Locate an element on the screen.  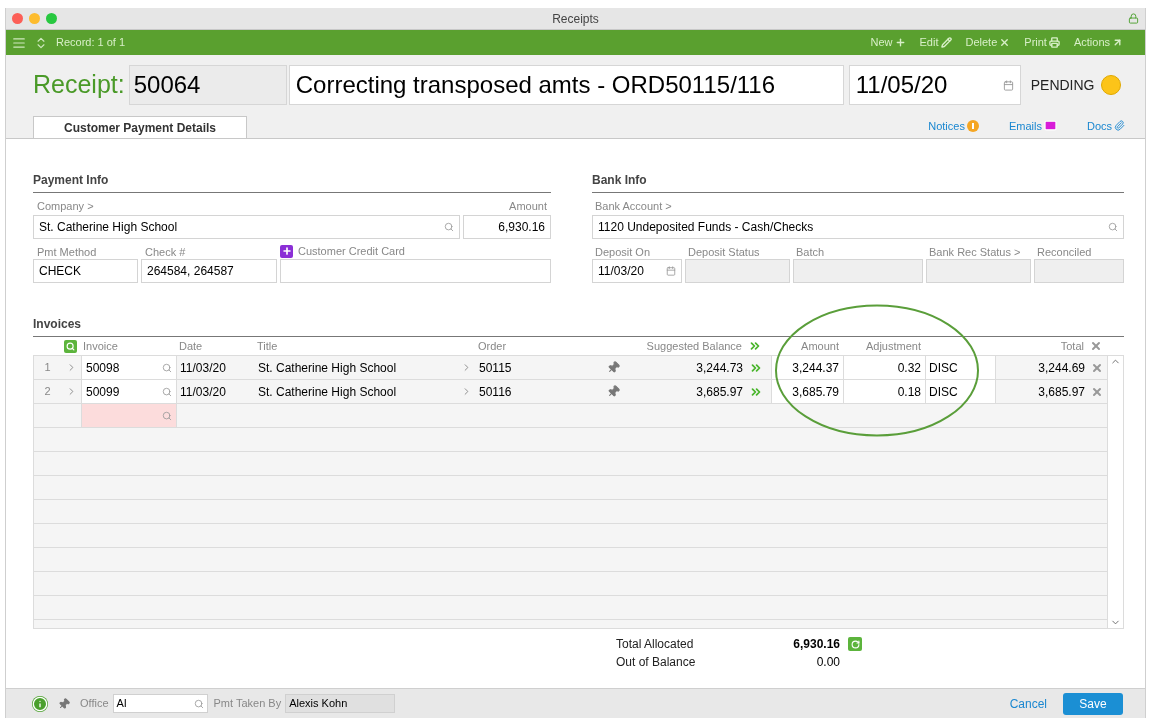
column-header: Adjustment is located at coordinates (893, 346).